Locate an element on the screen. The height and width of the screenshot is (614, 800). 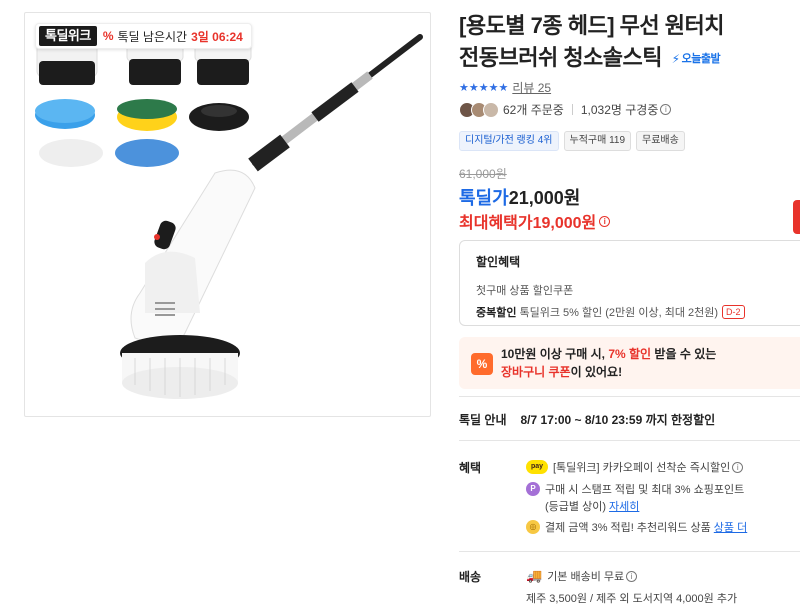
shipping-fee-line: 🚚 기본 배송비 무료 i is located at coordinates (582, 576).